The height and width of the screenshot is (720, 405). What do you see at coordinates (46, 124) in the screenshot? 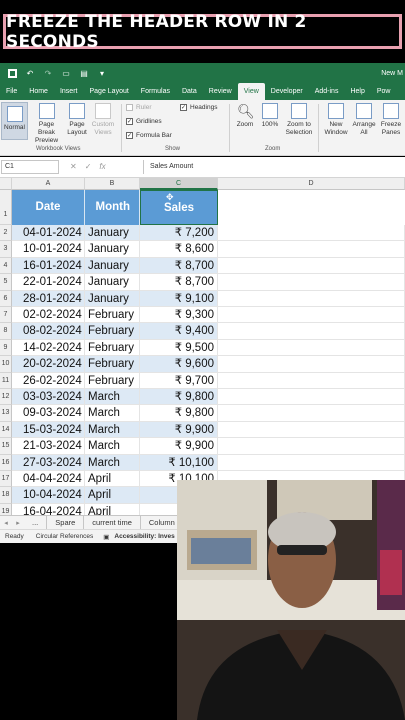
I see `page-break-preview-button: Page Break Preview` at bounding box center [46, 124].